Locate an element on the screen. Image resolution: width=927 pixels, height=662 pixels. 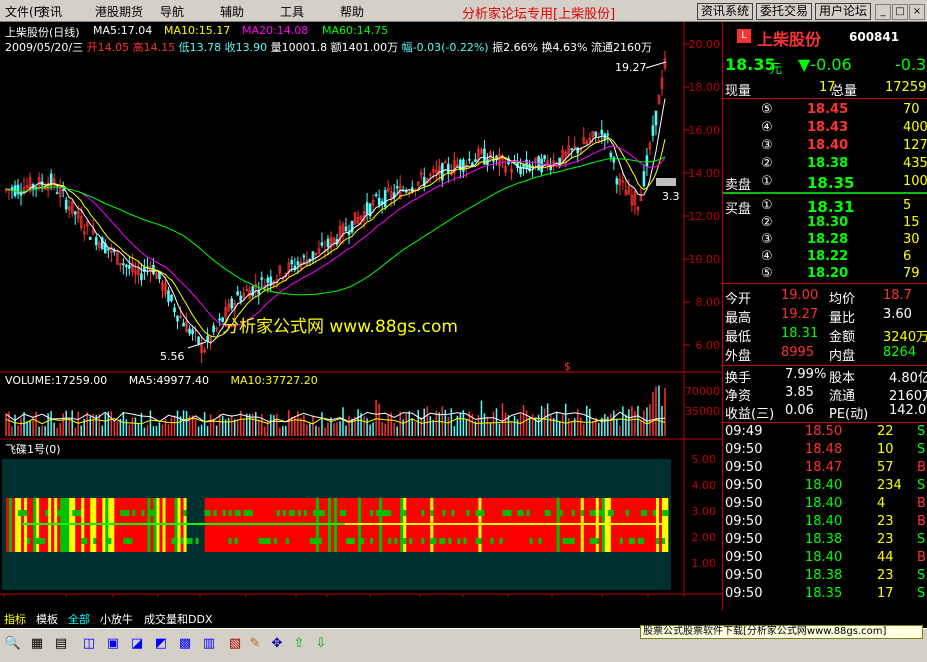
stat-row: 最高 19.27 量比 3.60 is located at coordinates (825, 316).